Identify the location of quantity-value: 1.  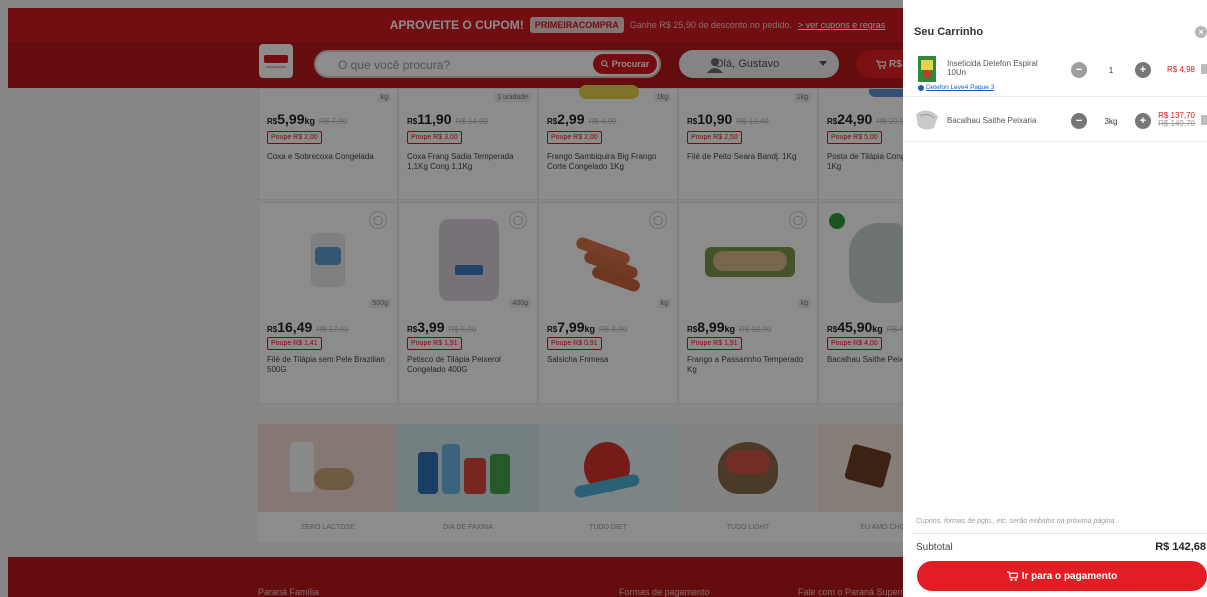
(1111, 70).